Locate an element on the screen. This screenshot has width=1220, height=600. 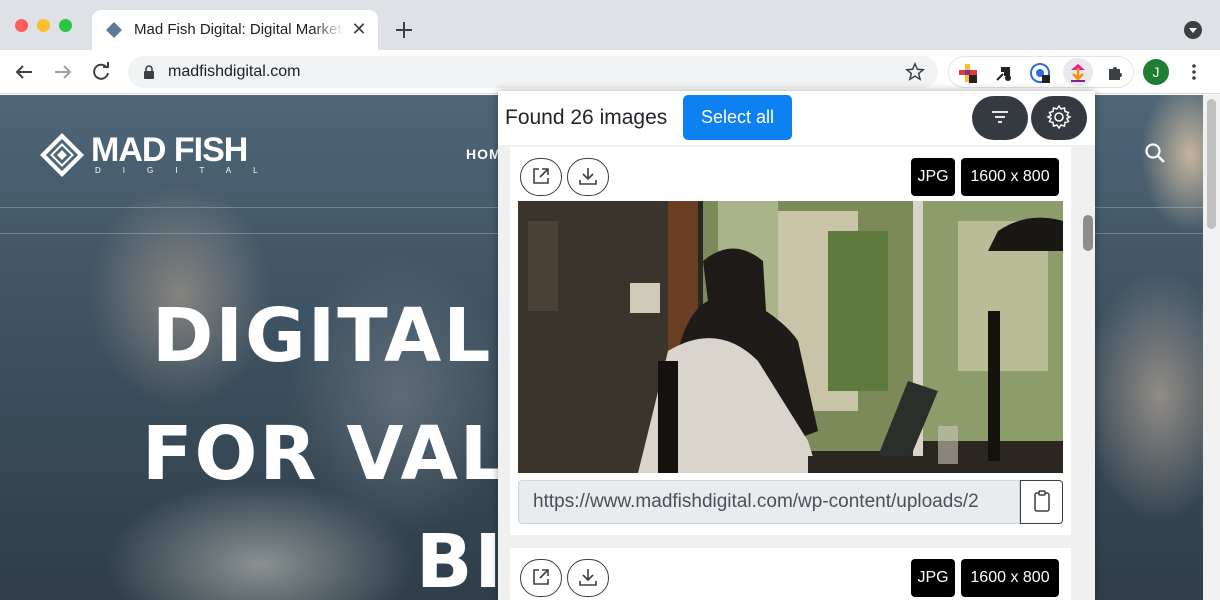
site-favicon-icon is located at coordinates (114, 30).